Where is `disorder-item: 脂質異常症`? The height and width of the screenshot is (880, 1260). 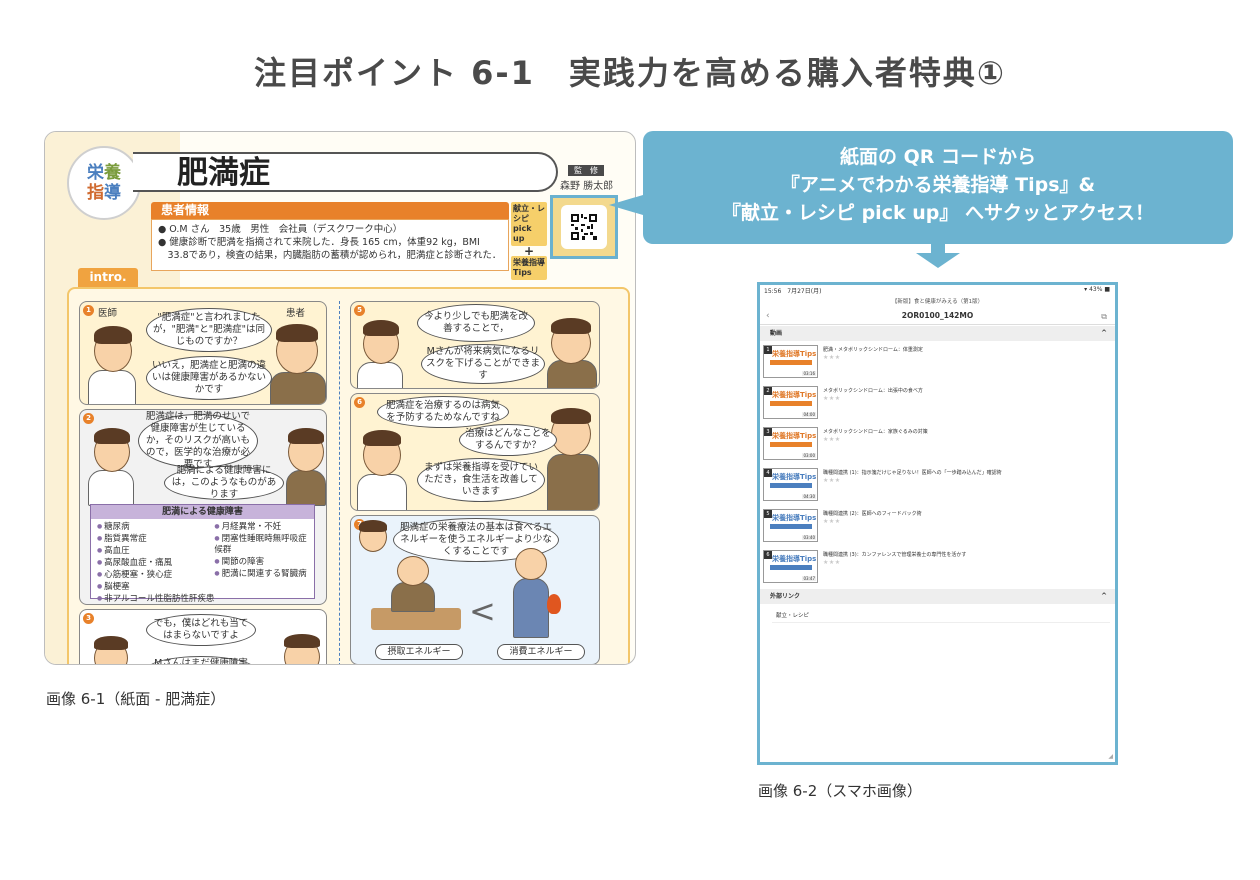
disorder-item: 脂質異常症 is located at coordinates (155, 539).